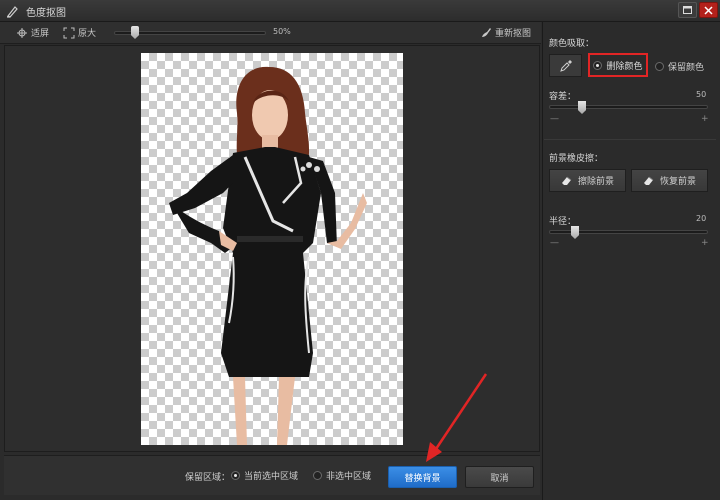 The width and height of the screenshot is (720, 500). I want to click on radio-delete-color, so click(598, 65).